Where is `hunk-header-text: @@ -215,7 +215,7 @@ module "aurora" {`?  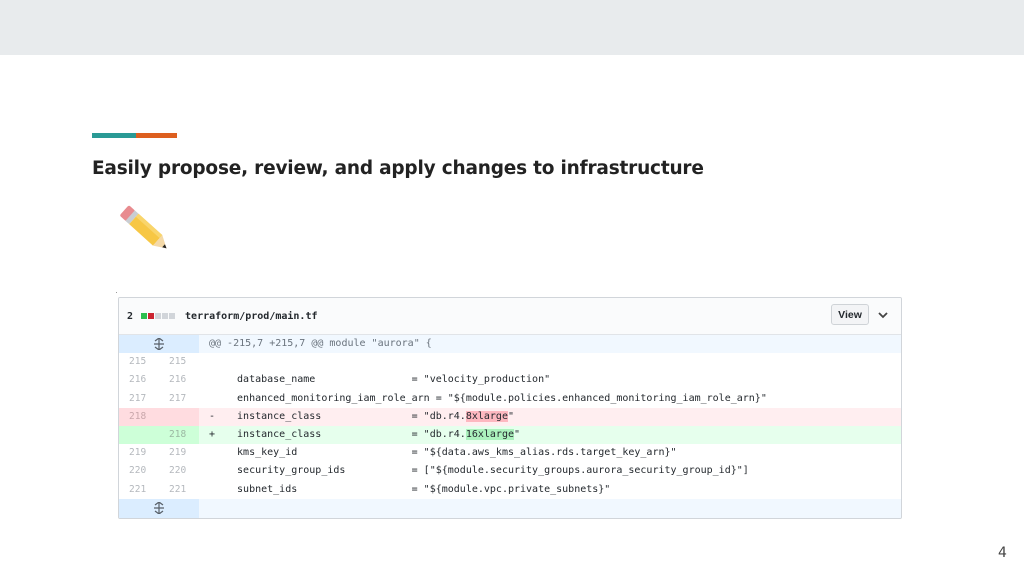
hunk-header-text: @@ -215,7 +215,7 @@ module "aurora" { is located at coordinates (320, 343).